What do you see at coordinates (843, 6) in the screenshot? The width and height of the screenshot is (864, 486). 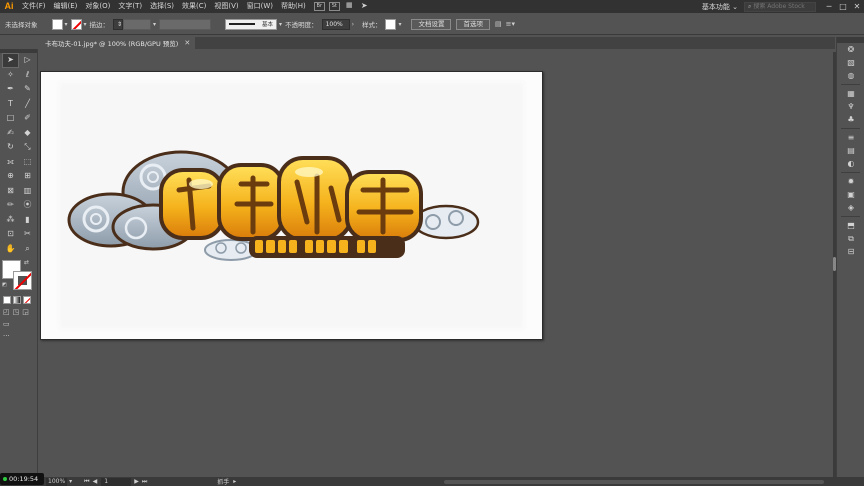 I see `maximize-button: □` at bounding box center [843, 6].